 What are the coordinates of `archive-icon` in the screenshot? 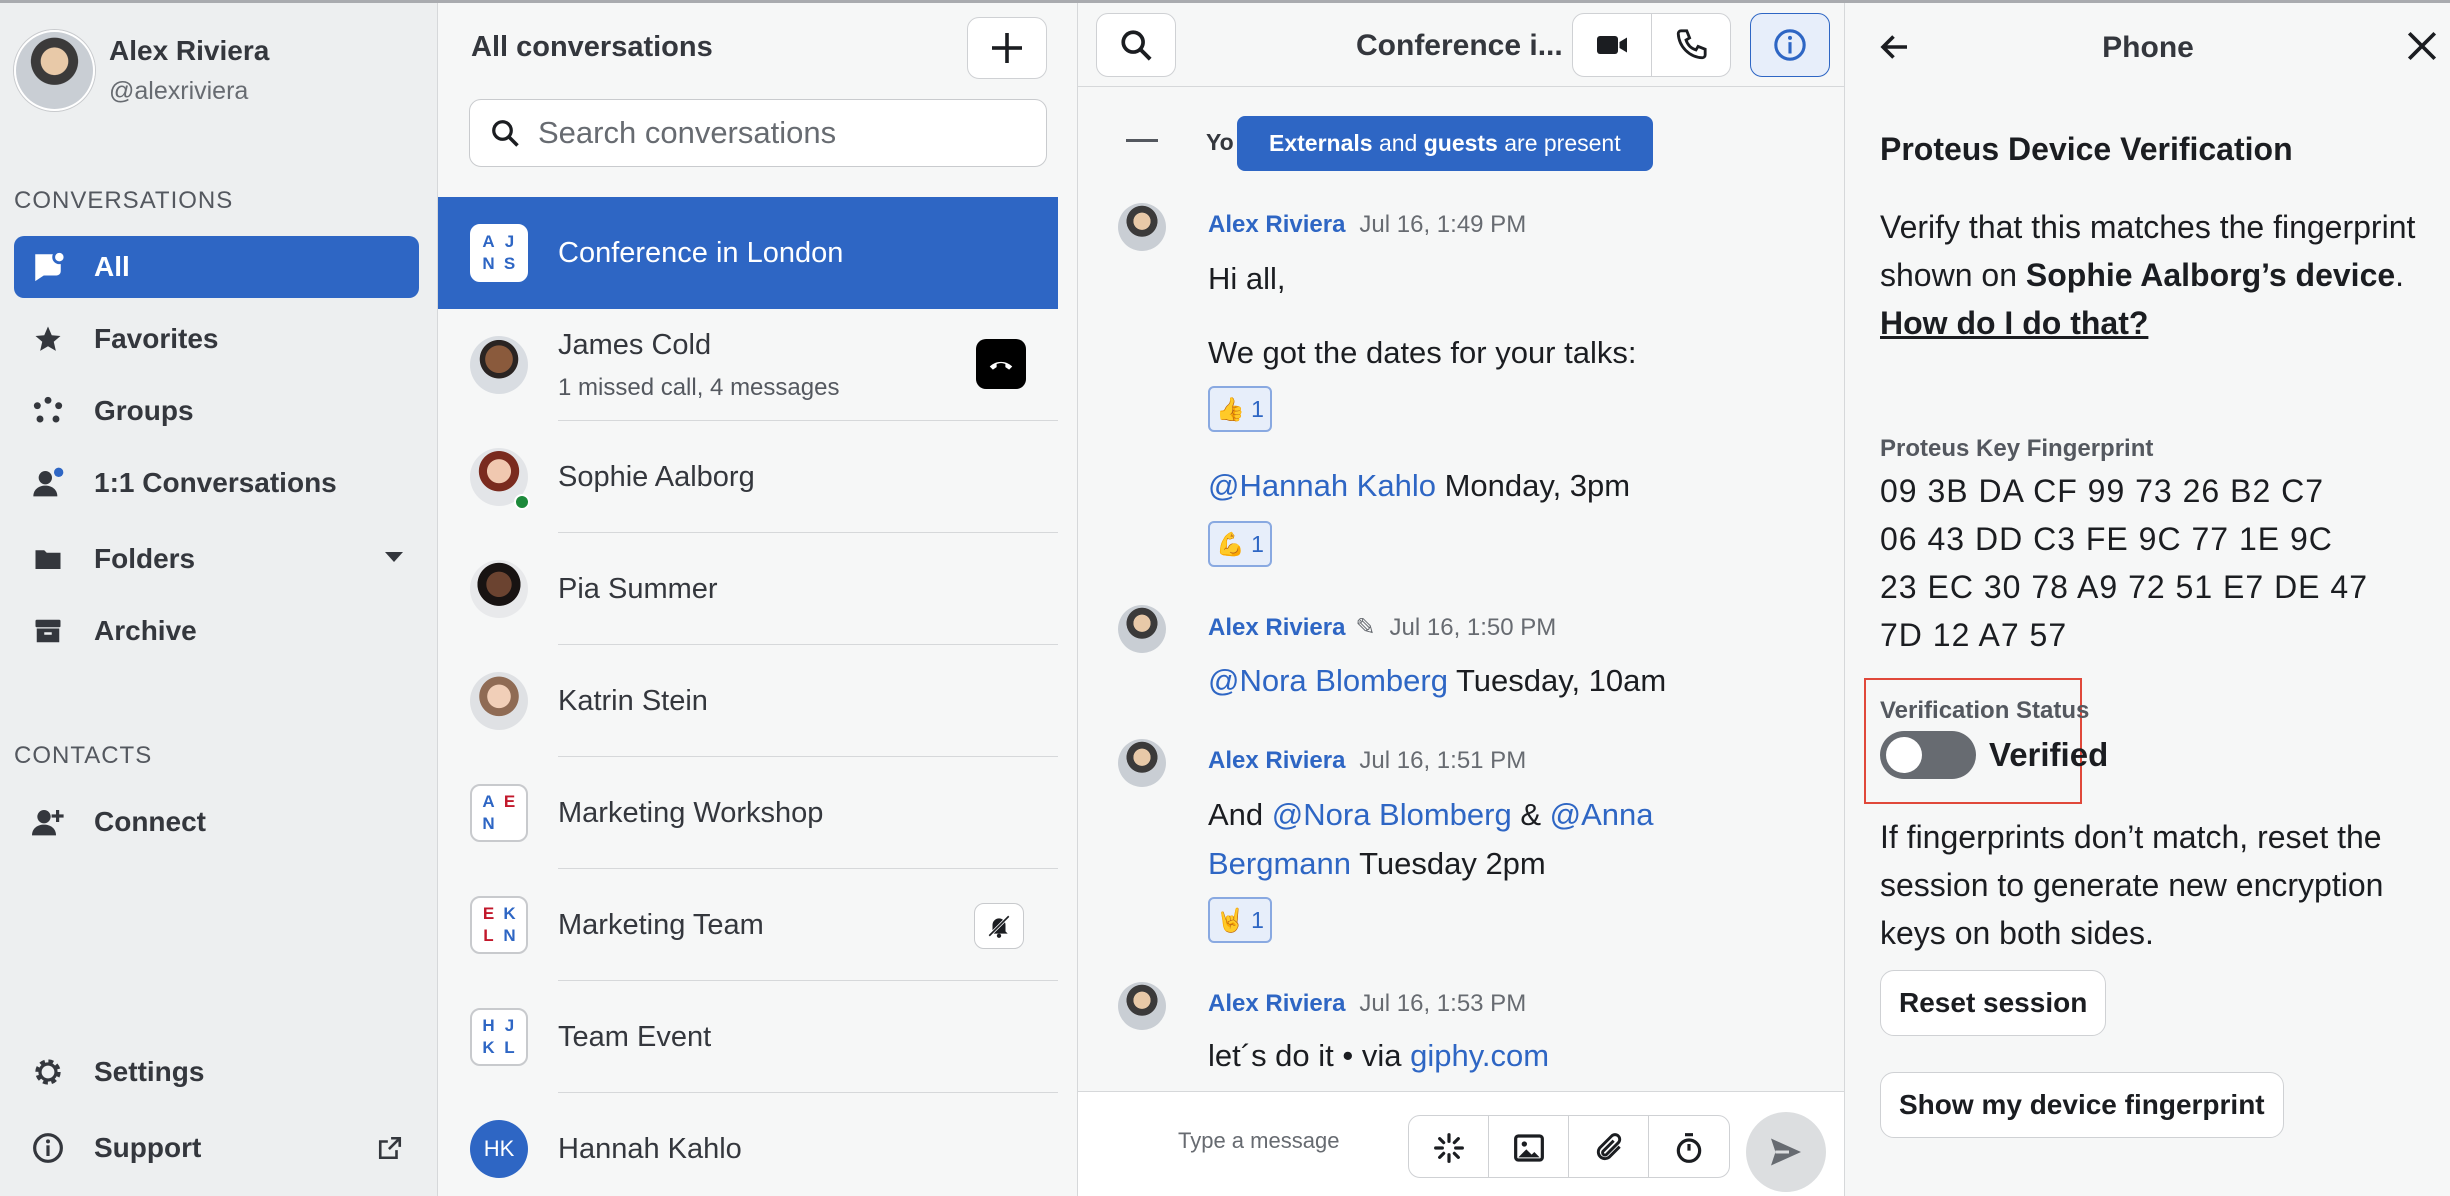 It's located at (48, 631).